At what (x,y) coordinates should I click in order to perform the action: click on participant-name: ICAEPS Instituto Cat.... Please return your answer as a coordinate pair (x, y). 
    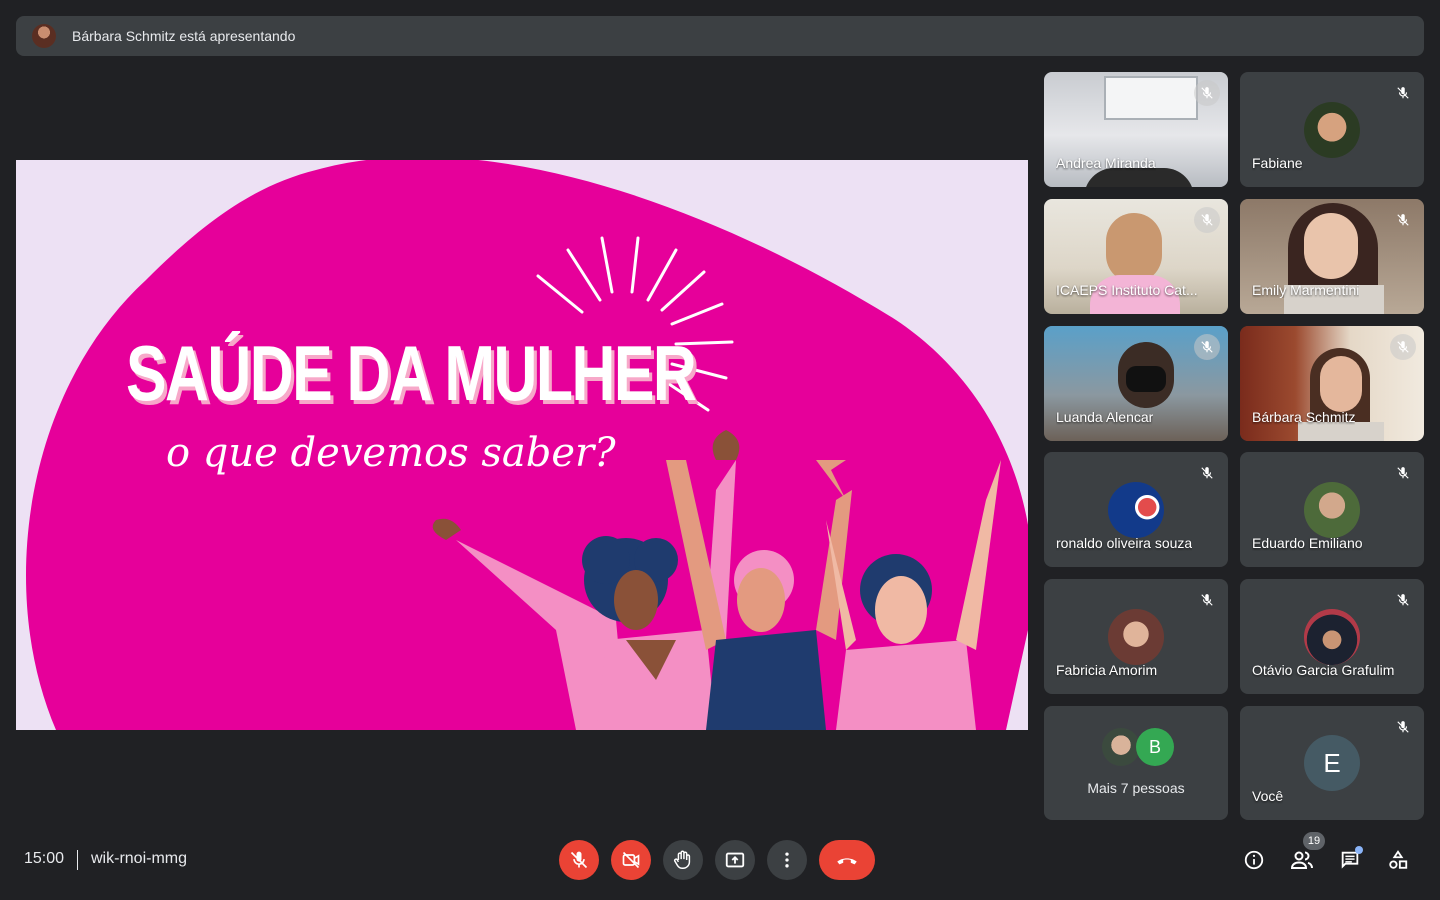
    Looking at the image, I should click on (1127, 290).